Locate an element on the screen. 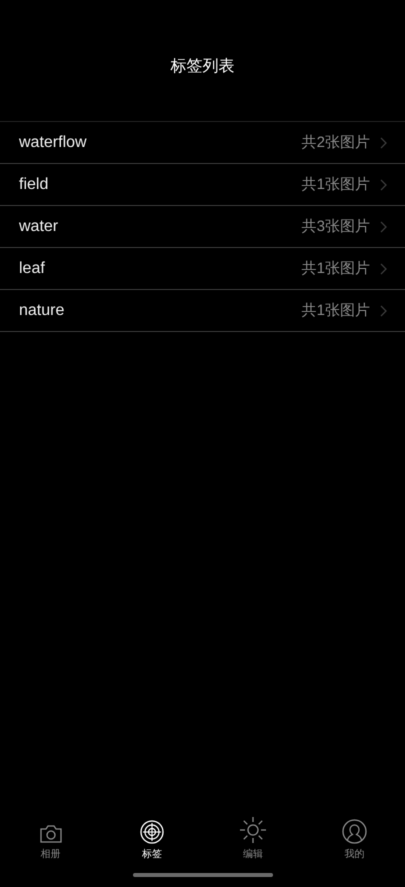 This screenshot has width=405, height=887. tab-button: 标签 is located at coordinates (151, 838).